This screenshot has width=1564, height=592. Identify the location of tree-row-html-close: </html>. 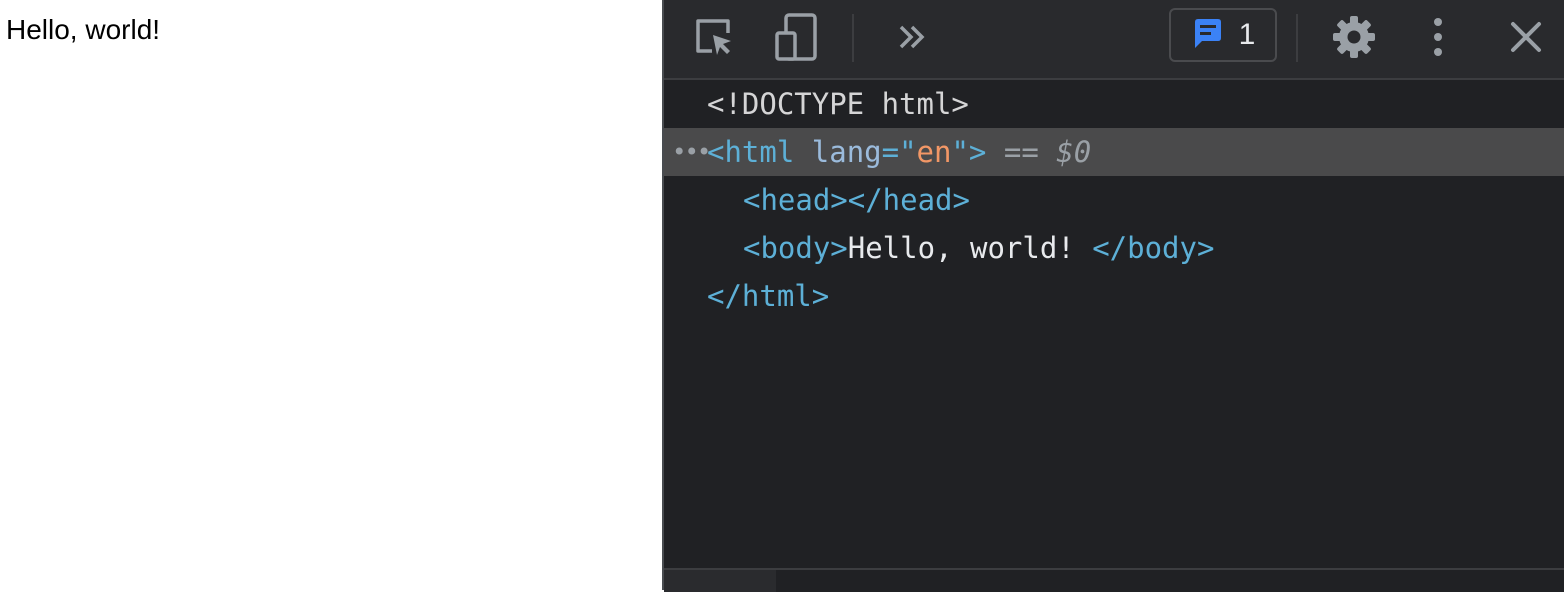
(1114, 296).